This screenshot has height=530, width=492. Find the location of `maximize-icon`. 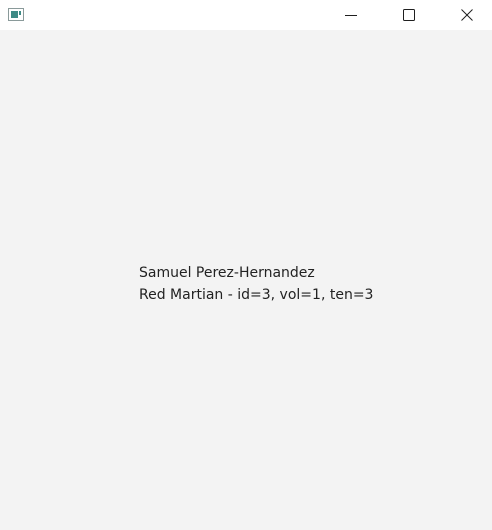

maximize-icon is located at coordinates (409, 15).